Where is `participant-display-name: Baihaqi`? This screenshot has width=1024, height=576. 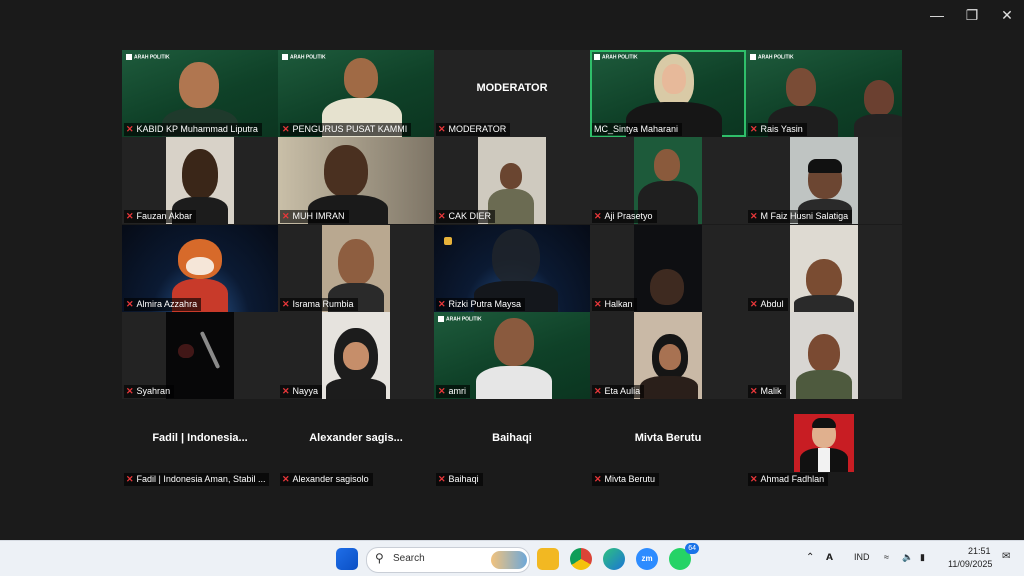 participant-display-name: Baihaqi is located at coordinates (512, 438).